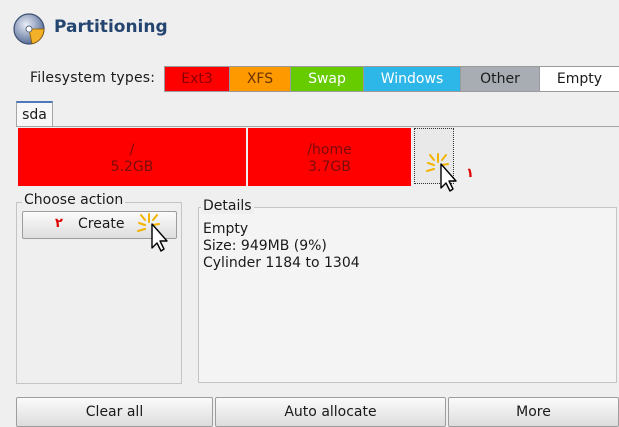 The image size is (619, 427). What do you see at coordinates (281, 263) in the screenshot?
I see `details-cylinder: Cylinder 1184 to 1304` at bounding box center [281, 263].